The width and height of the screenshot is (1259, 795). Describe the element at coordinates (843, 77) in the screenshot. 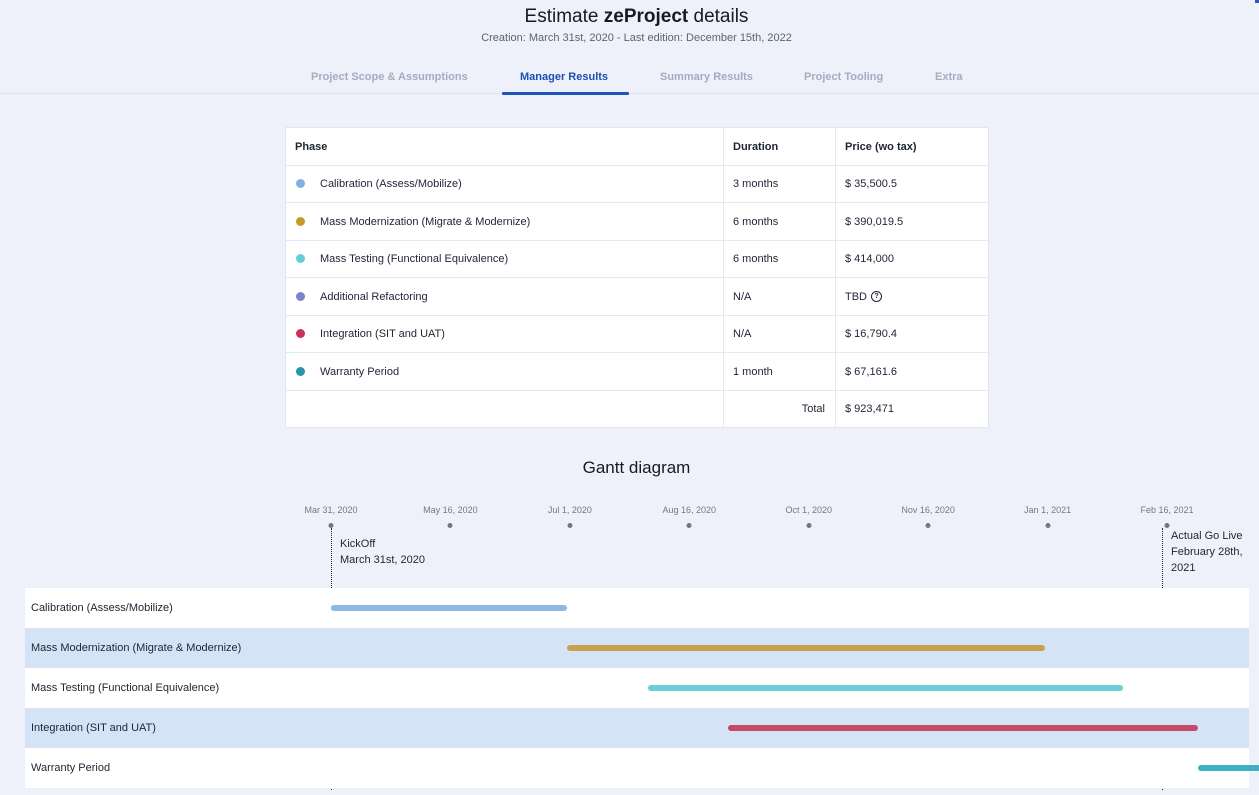

I see `tab-project-tooling: Project Tooling` at that location.